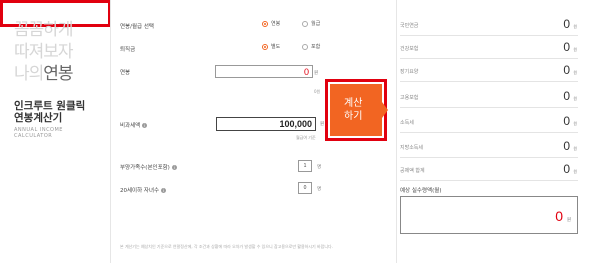 The height and width of the screenshot is (263, 600). I want to click on nontax-label-wrap: 비과세액 i, so click(134, 125).